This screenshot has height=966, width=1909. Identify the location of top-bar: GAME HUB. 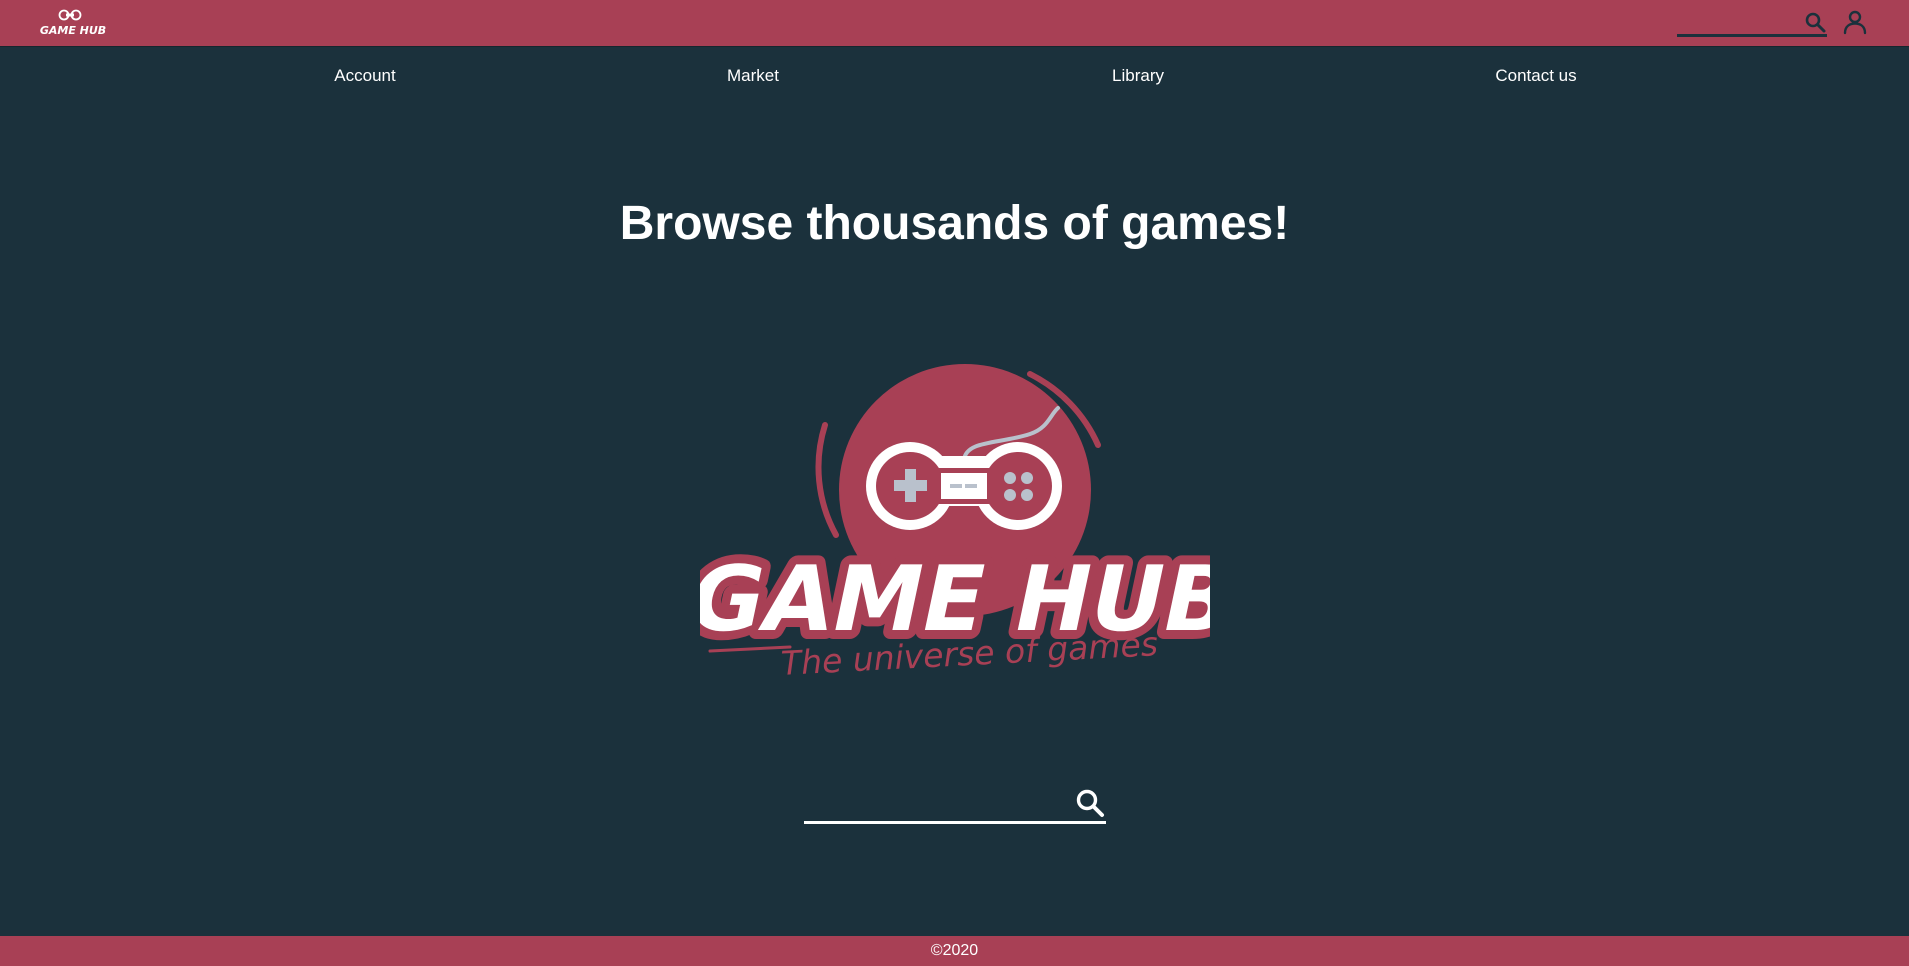
(954, 23).